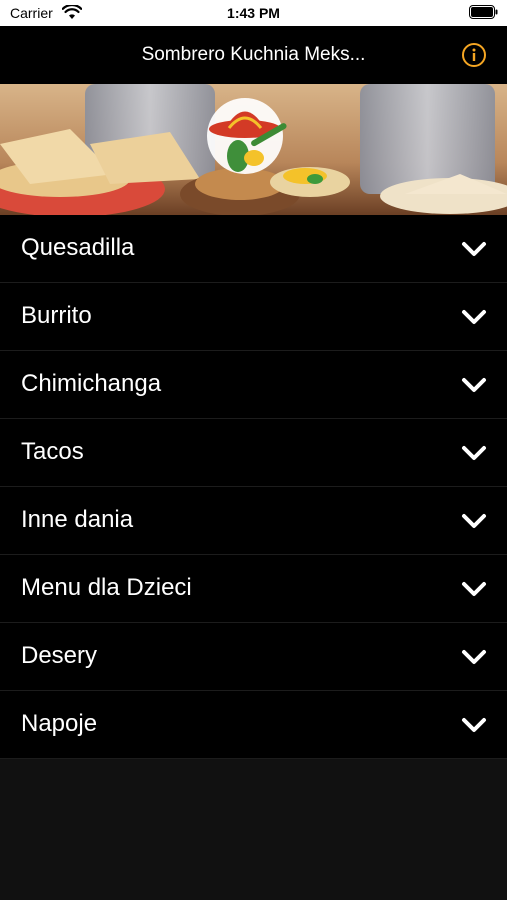  What do you see at coordinates (484, 15) in the screenshot?
I see `battery-icon` at bounding box center [484, 15].